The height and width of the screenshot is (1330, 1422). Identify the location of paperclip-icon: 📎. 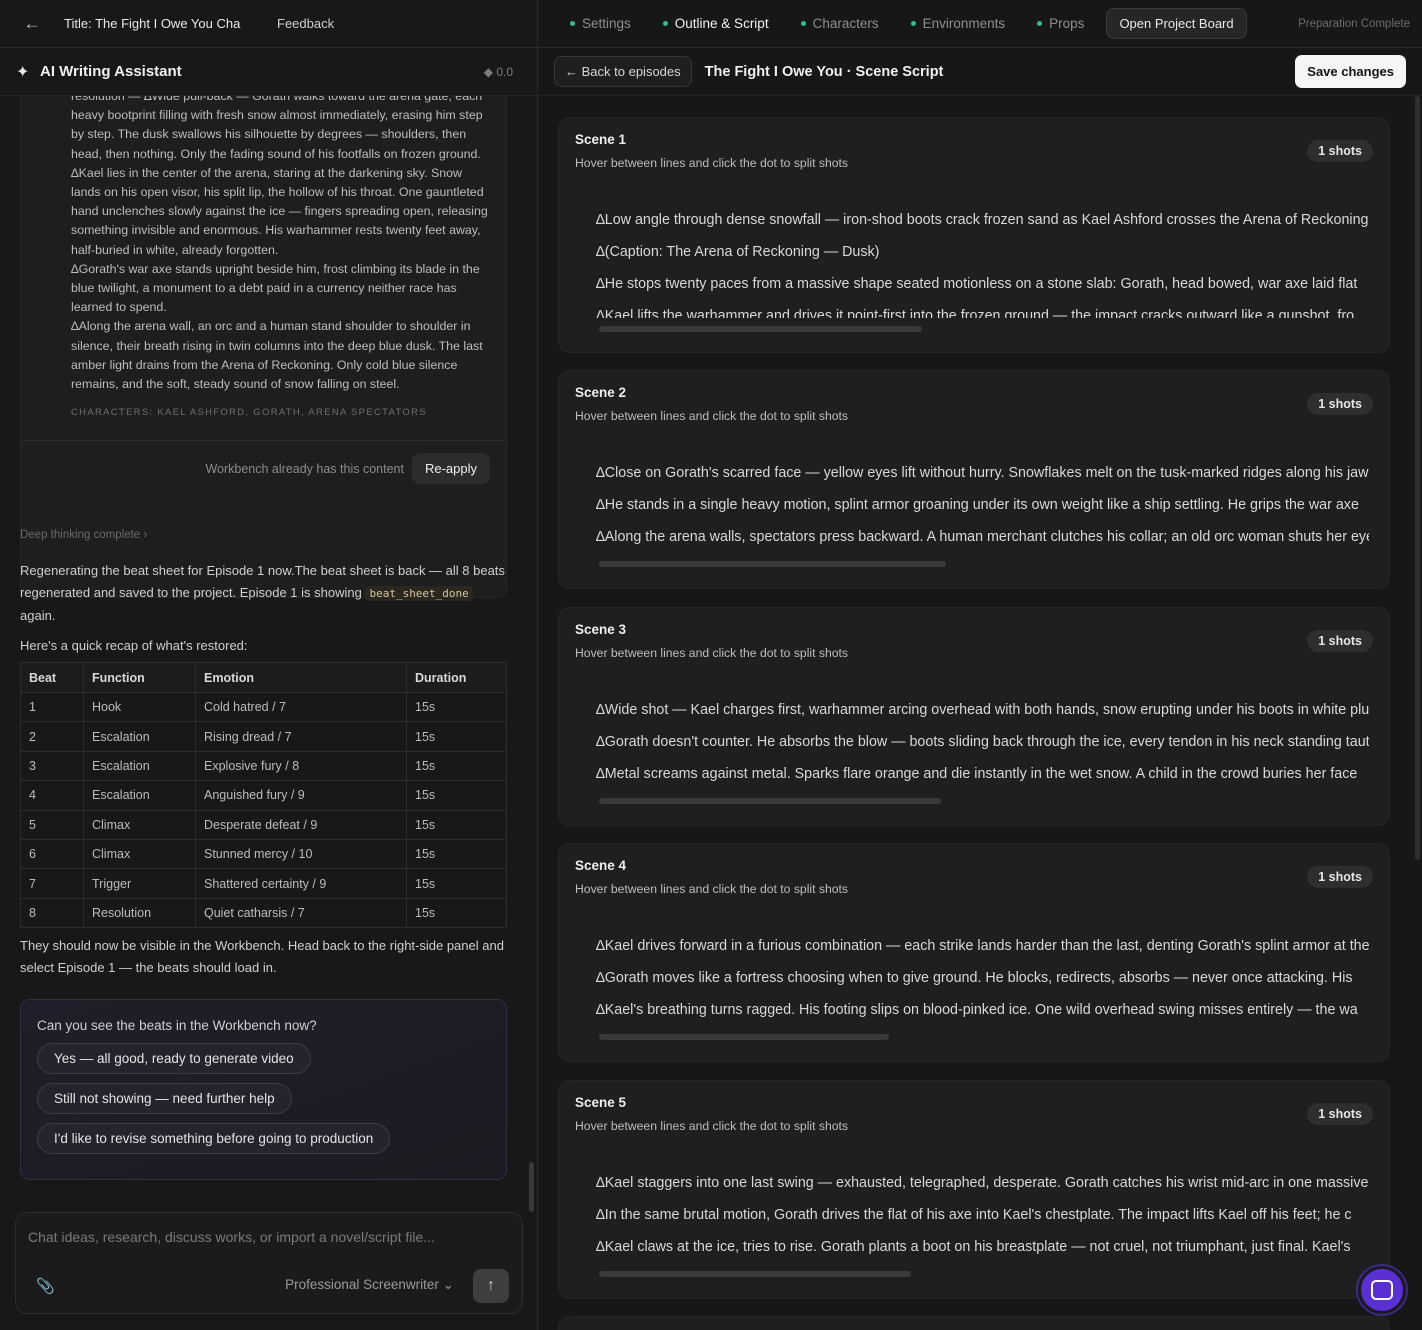
(45, 1286).